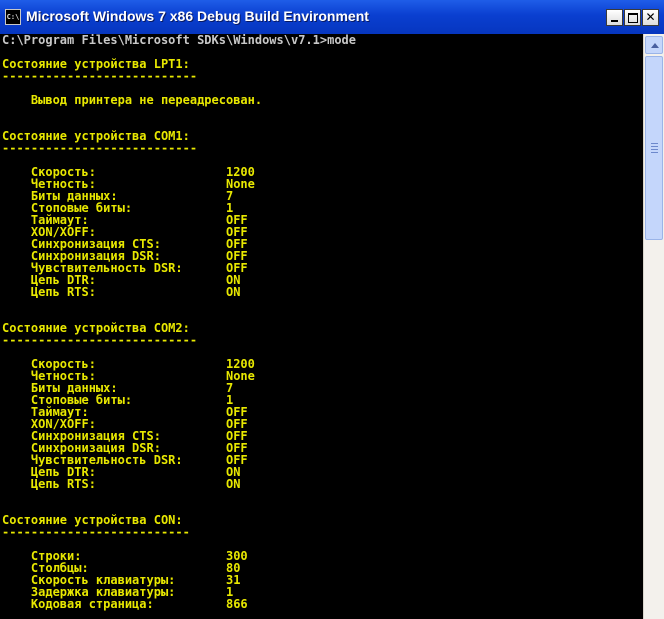  Describe the element at coordinates (614, 17) in the screenshot. I see `minimize-button` at that location.